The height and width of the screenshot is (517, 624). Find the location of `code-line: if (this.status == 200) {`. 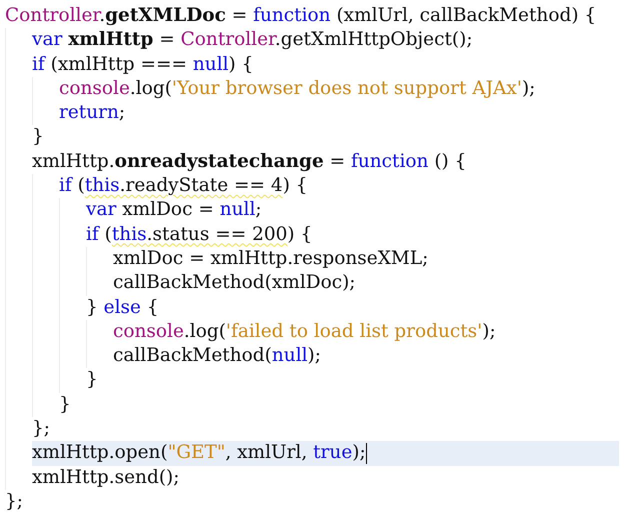

code-line: if (this.status == 200) { is located at coordinates (200, 234).